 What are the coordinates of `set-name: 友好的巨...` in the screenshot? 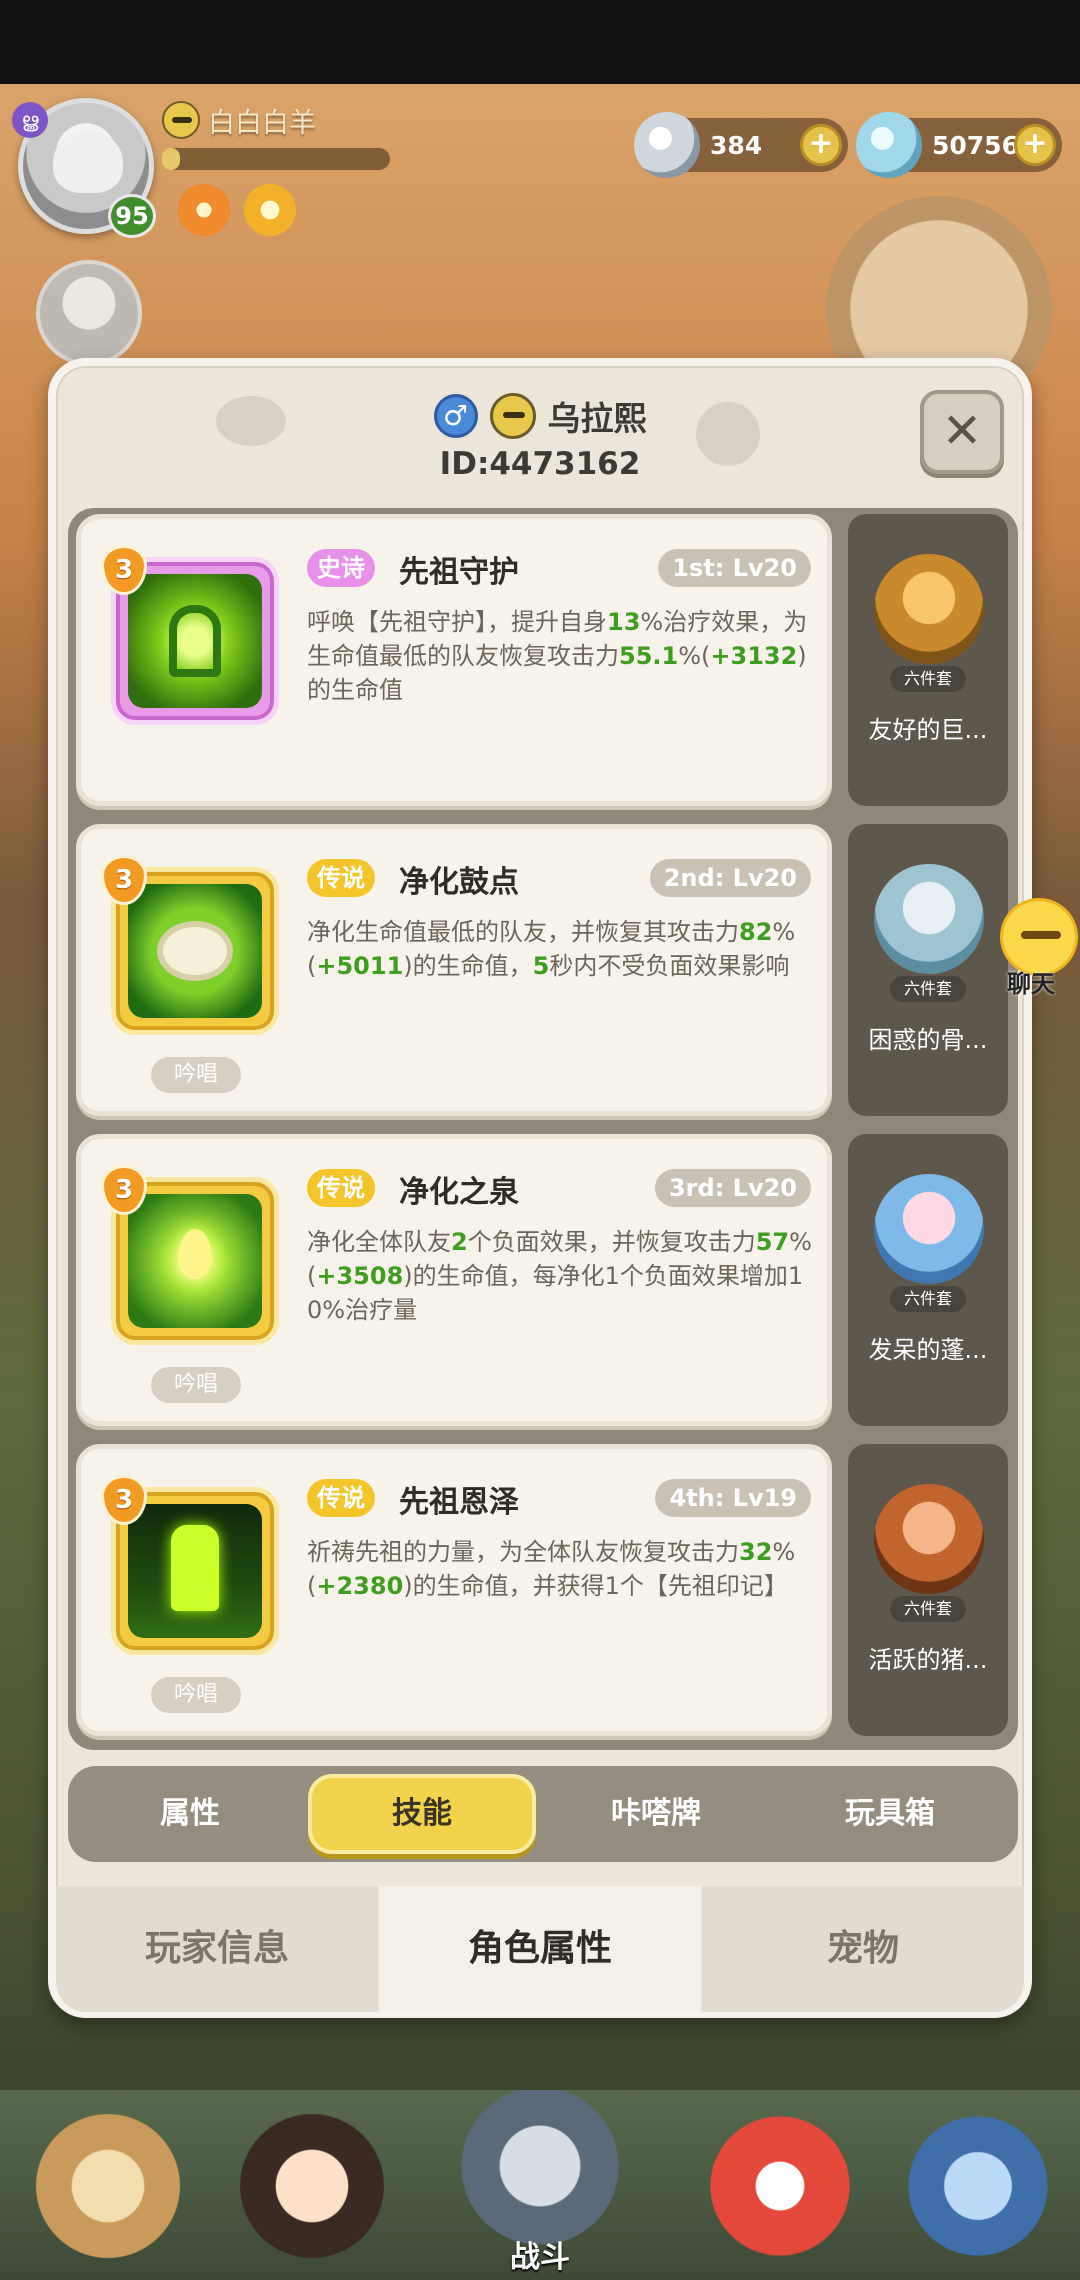 It's located at (928, 730).